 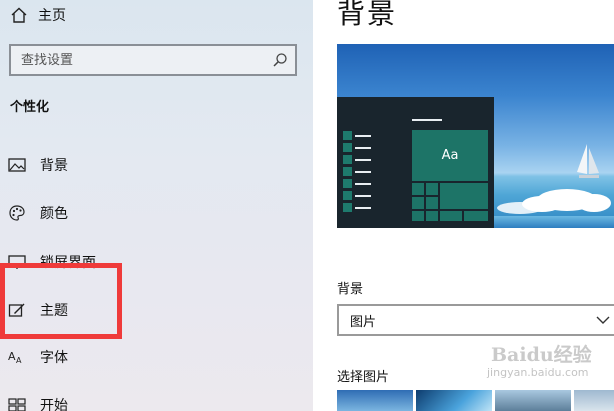 I want to click on home-nav-item: 主页, so click(x=38, y=15).